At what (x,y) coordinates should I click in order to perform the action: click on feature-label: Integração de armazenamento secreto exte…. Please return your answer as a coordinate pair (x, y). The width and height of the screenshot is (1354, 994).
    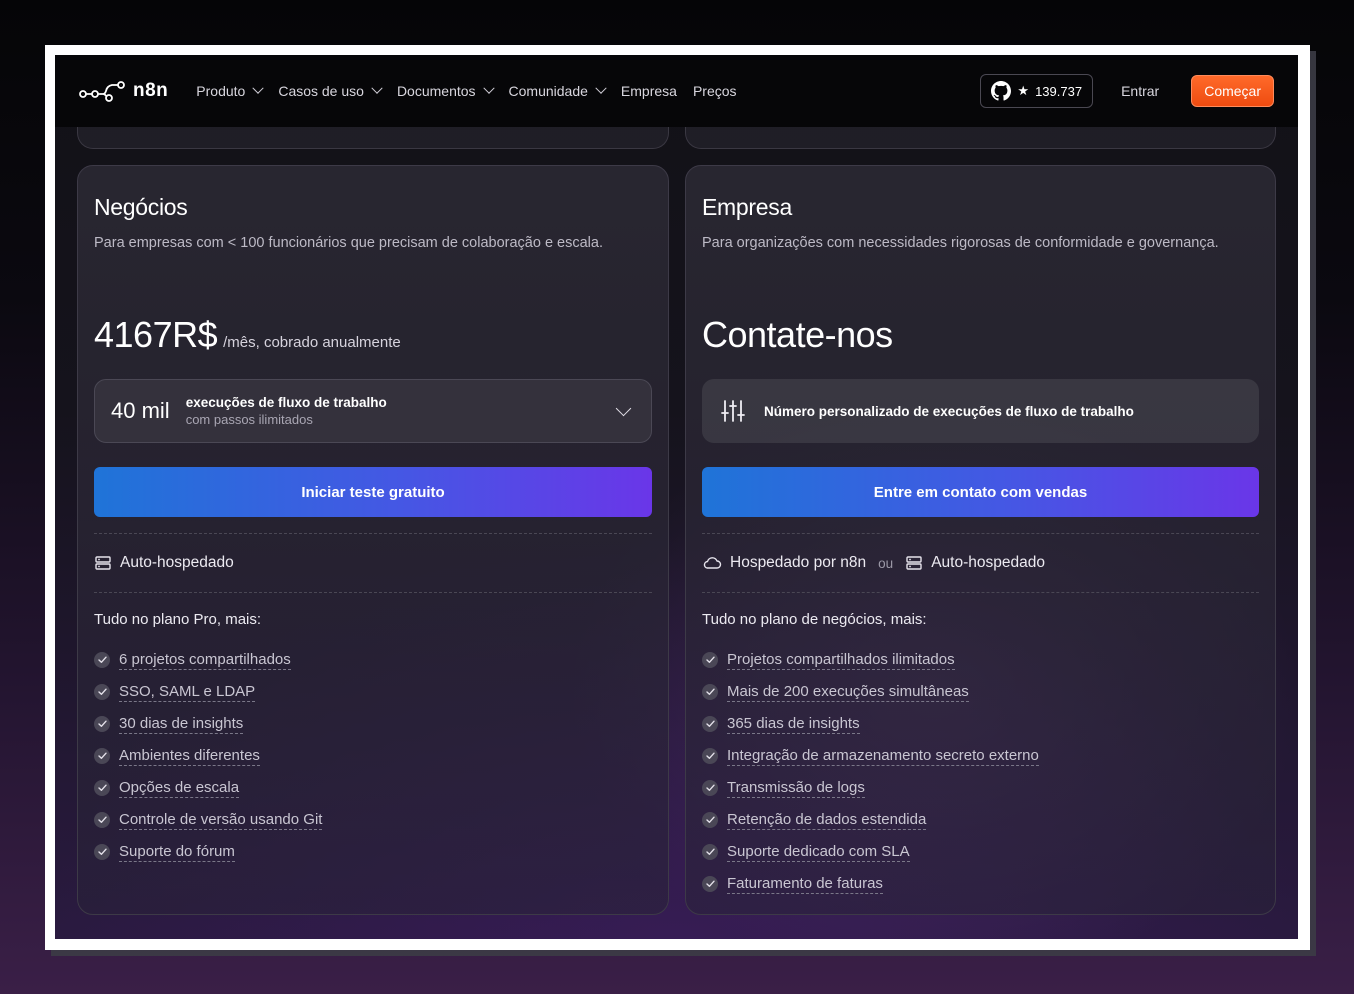
    Looking at the image, I should click on (883, 756).